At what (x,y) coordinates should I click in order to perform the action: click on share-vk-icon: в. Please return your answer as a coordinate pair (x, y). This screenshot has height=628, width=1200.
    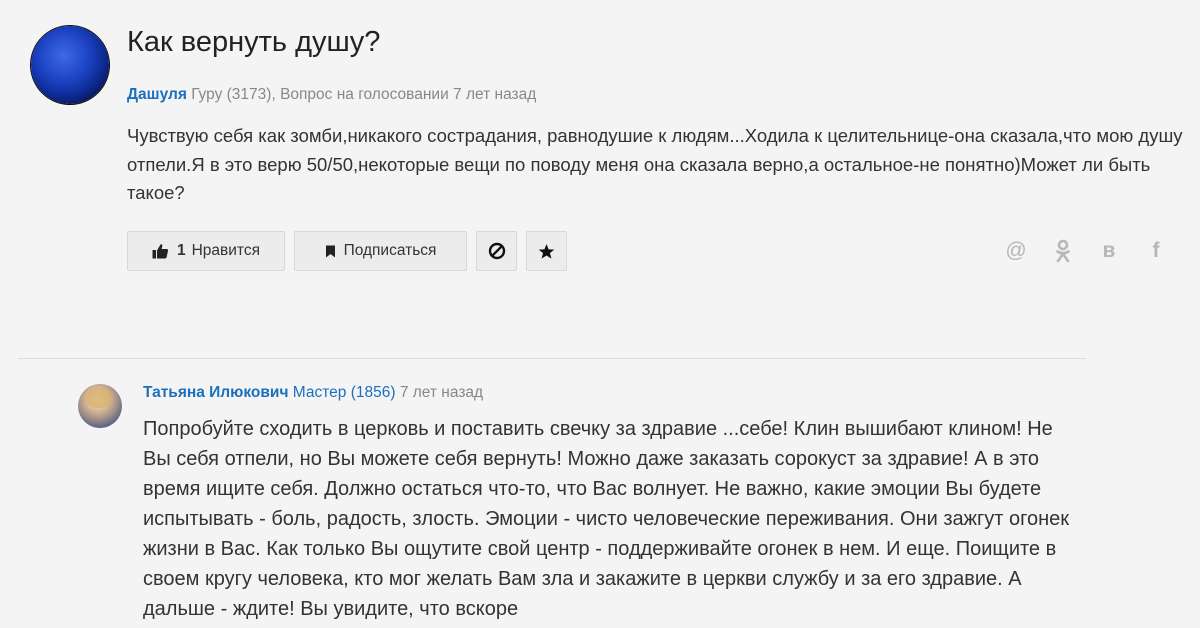
    Looking at the image, I should click on (1109, 251).